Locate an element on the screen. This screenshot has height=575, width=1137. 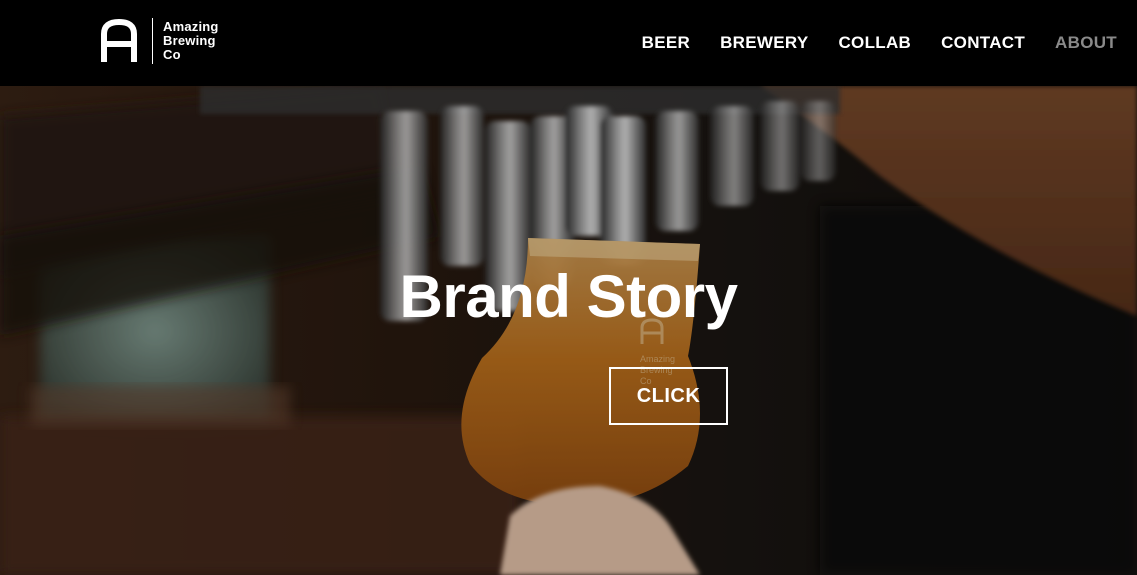
nav-item-brewery: BREWERY is located at coordinates (764, 43).